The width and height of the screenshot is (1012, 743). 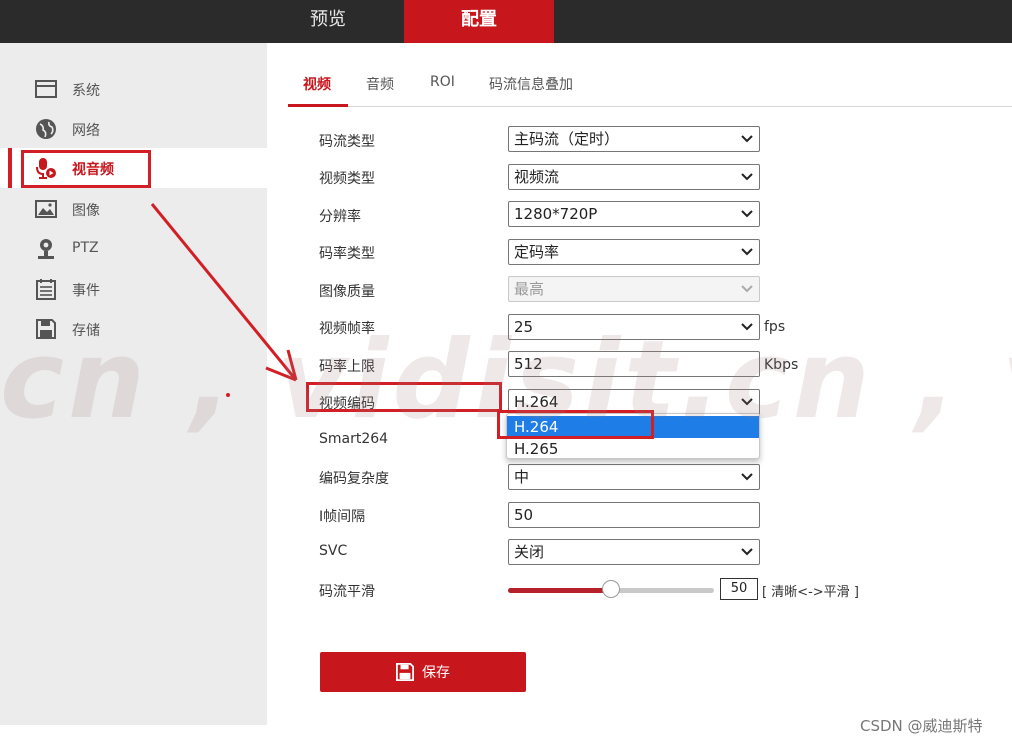 What do you see at coordinates (611, 589) in the screenshot?
I see `smoothing-slider-thumb` at bounding box center [611, 589].